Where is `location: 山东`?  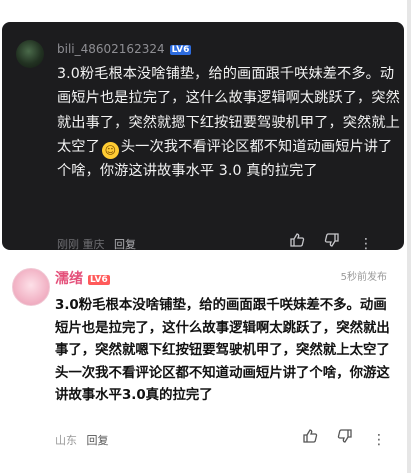 location: 山东 is located at coordinates (66, 440).